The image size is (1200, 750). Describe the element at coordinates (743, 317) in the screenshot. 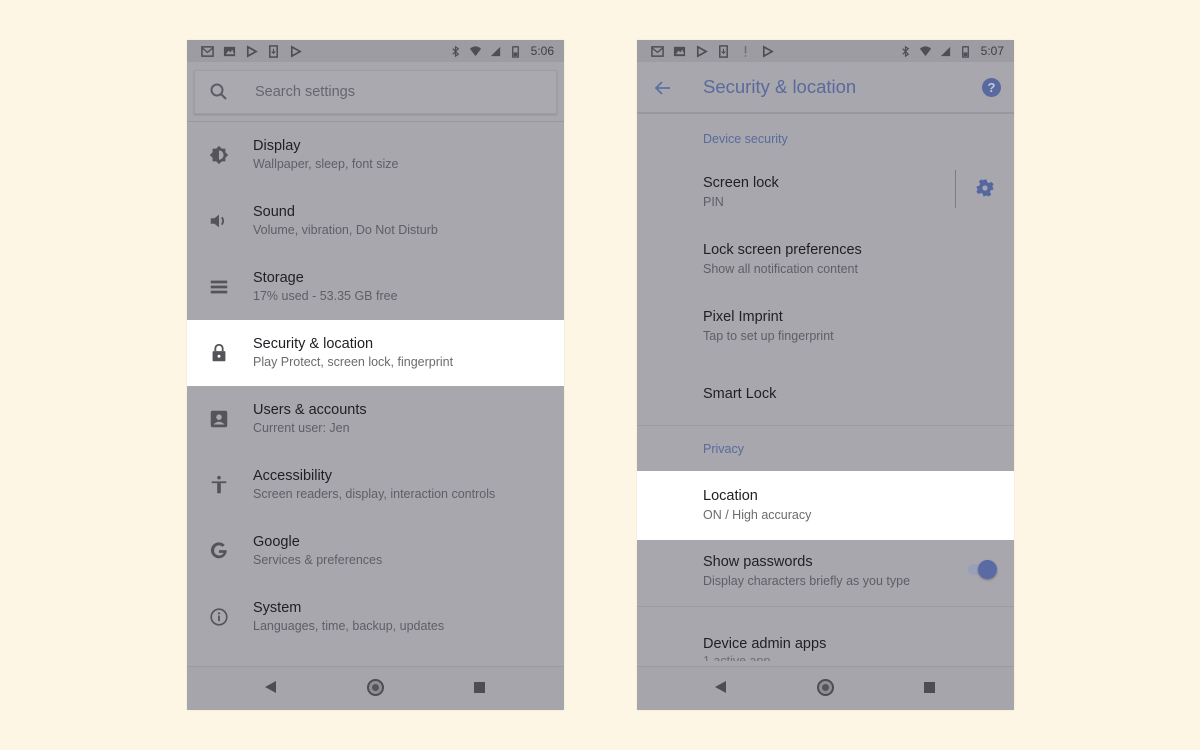

I see `item-title: Pixel Imprint` at that location.